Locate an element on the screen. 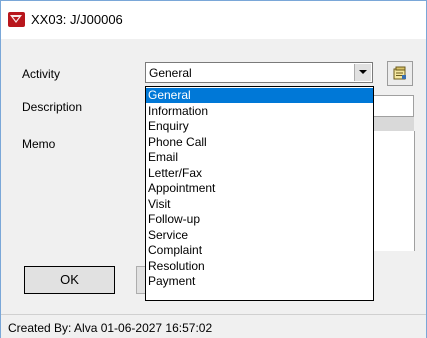 This screenshot has width=427, height=338. dropdown-option-general: General is located at coordinates (259, 95).